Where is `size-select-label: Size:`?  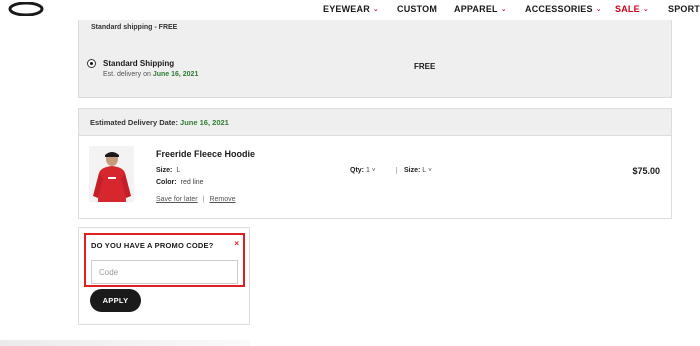
size-select-label: Size: is located at coordinates (412, 170).